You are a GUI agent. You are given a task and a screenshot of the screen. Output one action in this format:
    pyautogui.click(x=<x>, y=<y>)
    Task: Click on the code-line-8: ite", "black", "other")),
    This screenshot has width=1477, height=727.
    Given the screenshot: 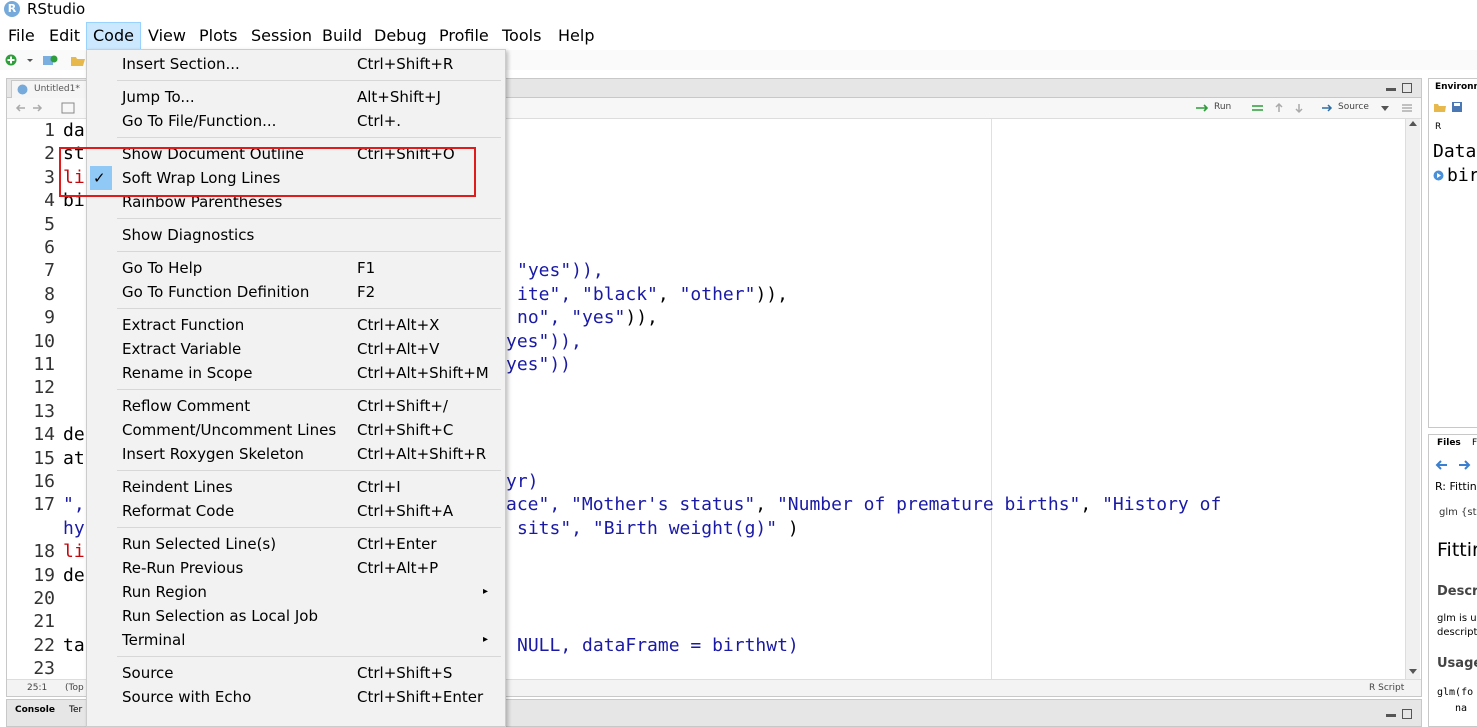 What is the action you would take?
    pyautogui.click(x=652, y=294)
    